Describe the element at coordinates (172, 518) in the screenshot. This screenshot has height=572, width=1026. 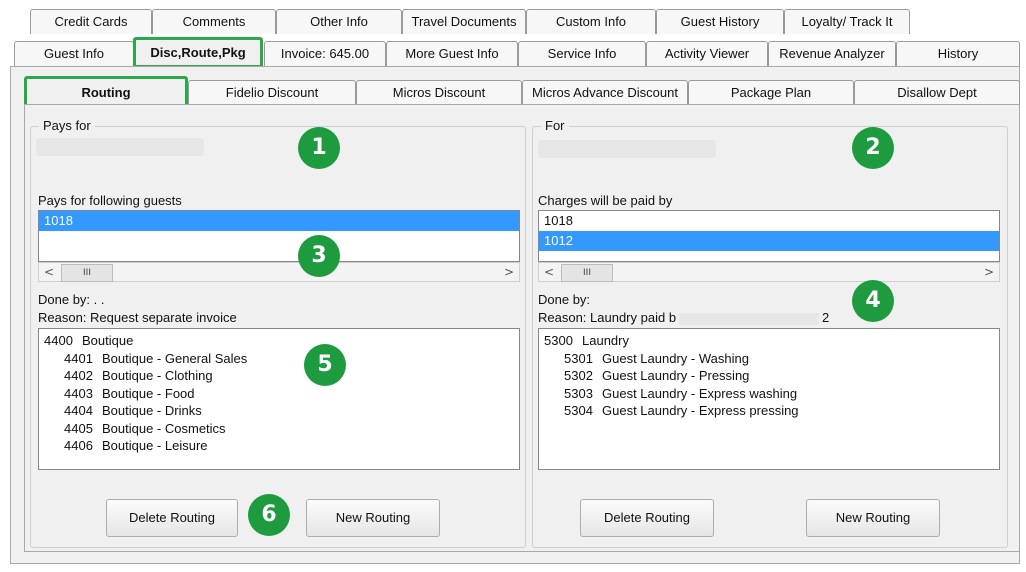
I see `left-delete-routing-button: Delete Routing` at that location.